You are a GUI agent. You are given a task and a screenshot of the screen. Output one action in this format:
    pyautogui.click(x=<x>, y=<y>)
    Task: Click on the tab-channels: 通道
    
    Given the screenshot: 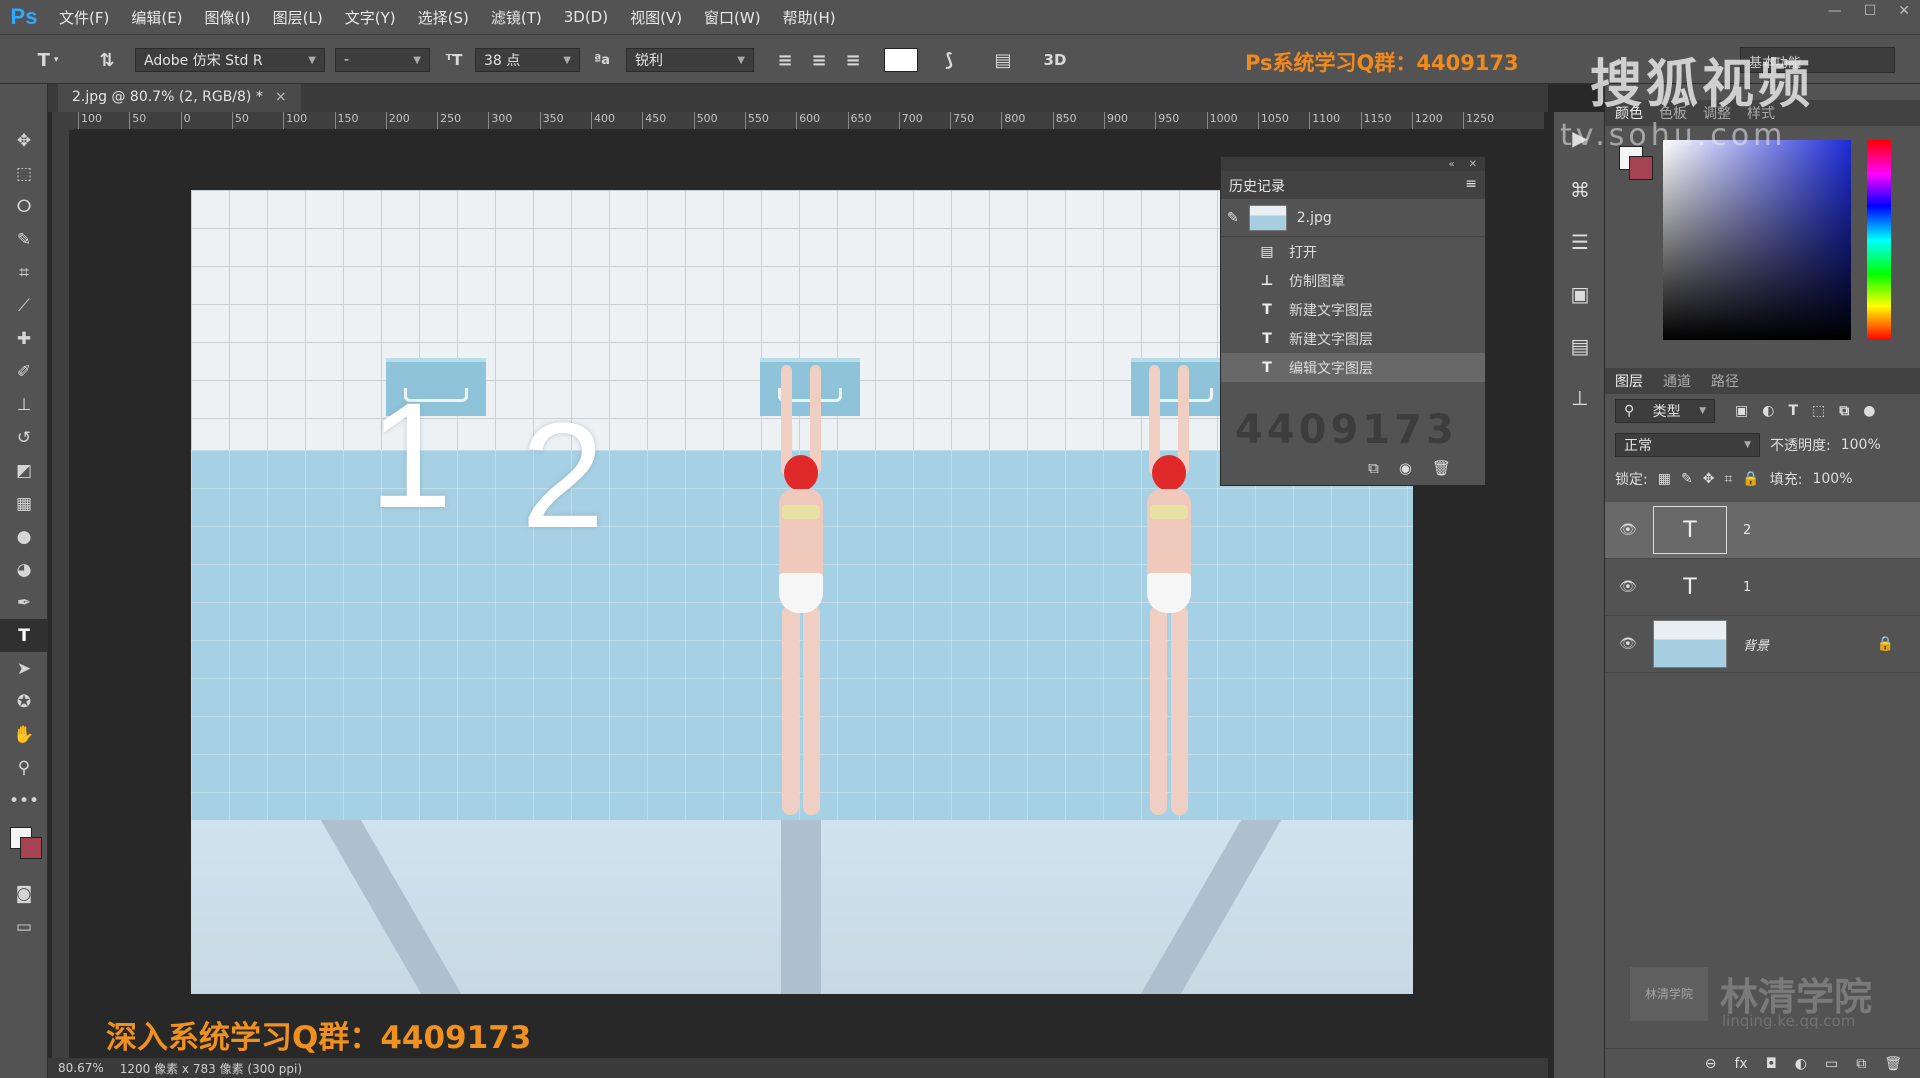 What is the action you would take?
    pyautogui.click(x=1677, y=381)
    